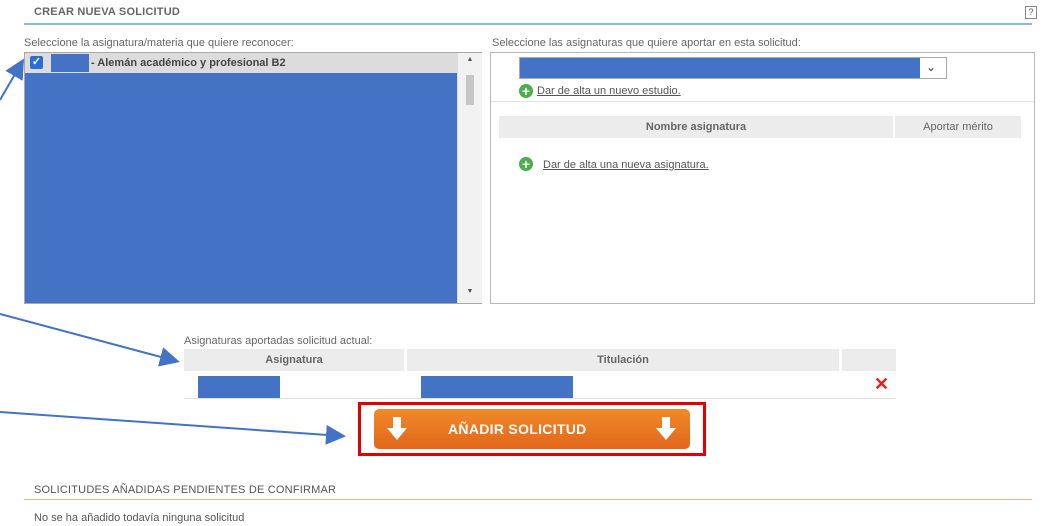 The width and height of the screenshot is (1042, 526). What do you see at coordinates (12, 79) in the screenshot?
I see `annotation-arrow-checkbox` at bounding box center [12, 79].